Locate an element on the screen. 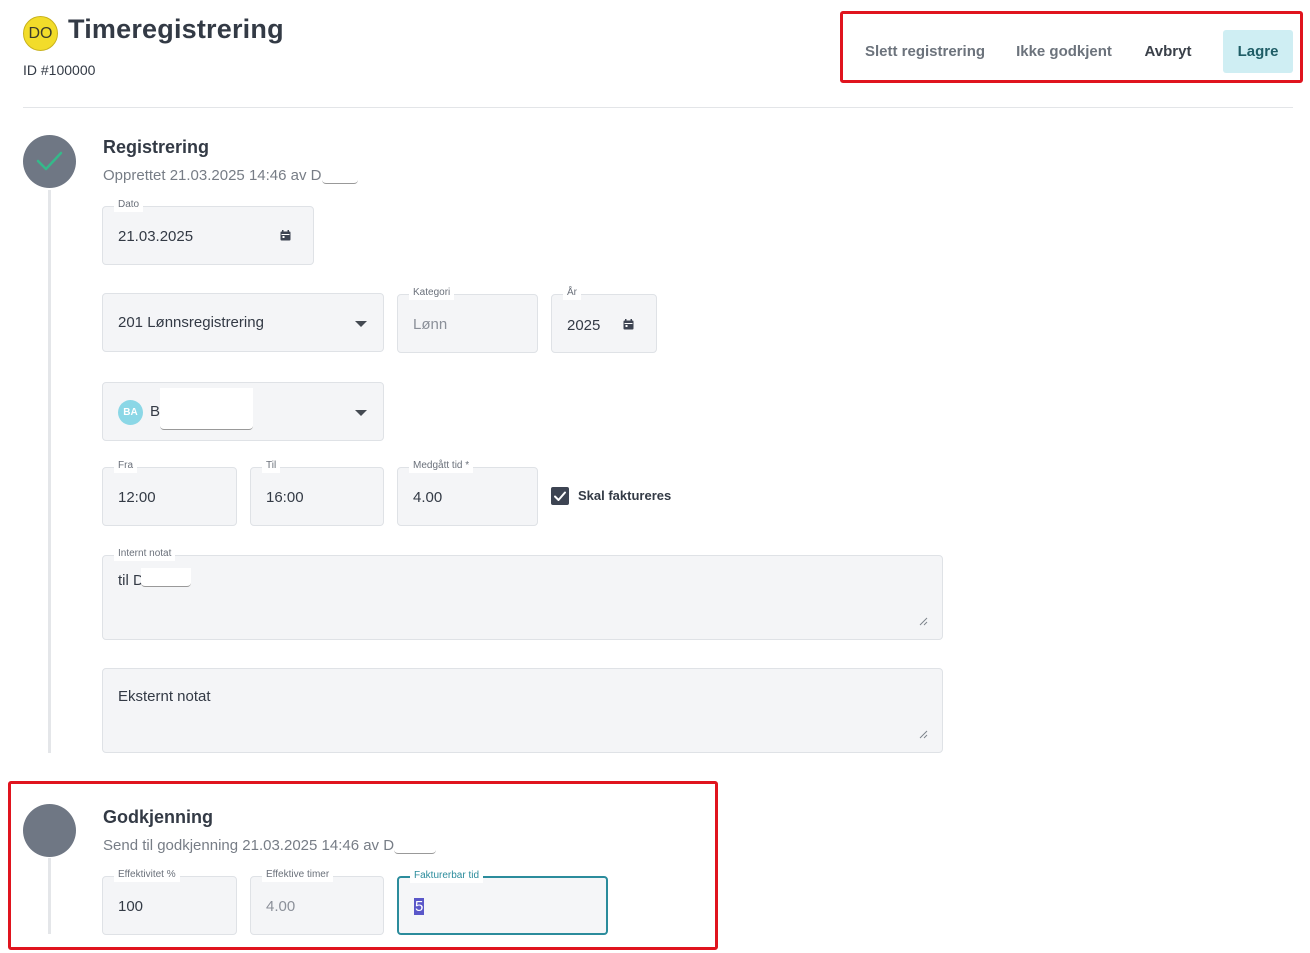 Image resolution: width=1310 pixels, height=953 pixels. delete-registration-button: Slett registrering is located at coordinates (925, 51).